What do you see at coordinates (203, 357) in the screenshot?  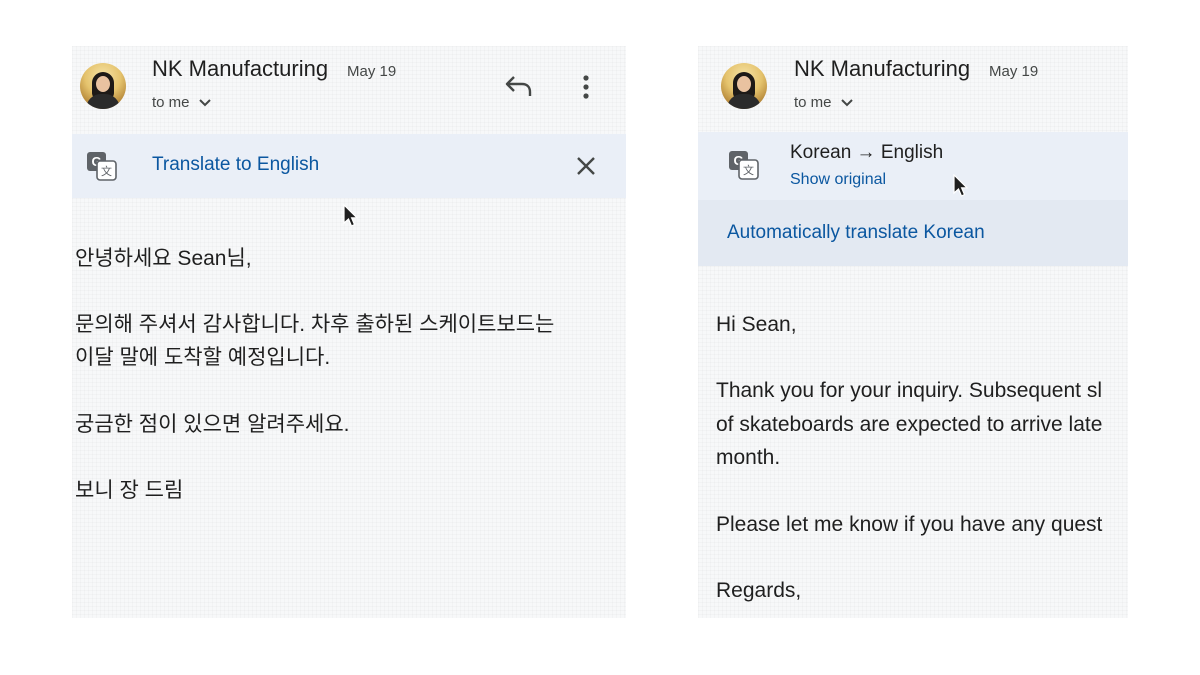 I see `body-line: 이달 말에 도착할 예정입니다.` at bounding box center [203, 357].